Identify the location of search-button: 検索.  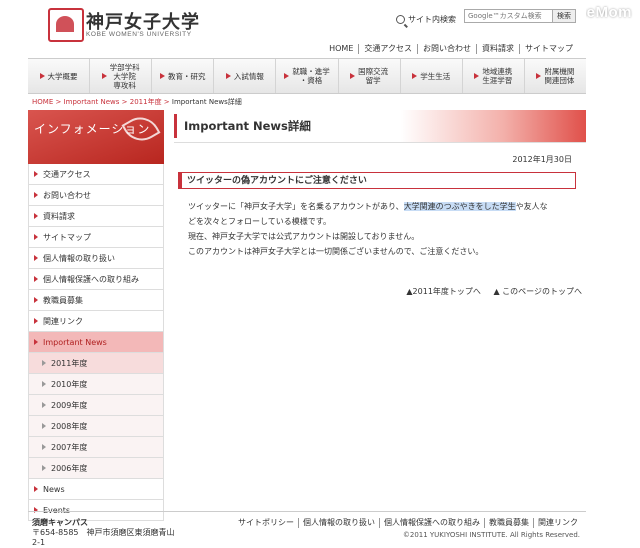
(564, 16).